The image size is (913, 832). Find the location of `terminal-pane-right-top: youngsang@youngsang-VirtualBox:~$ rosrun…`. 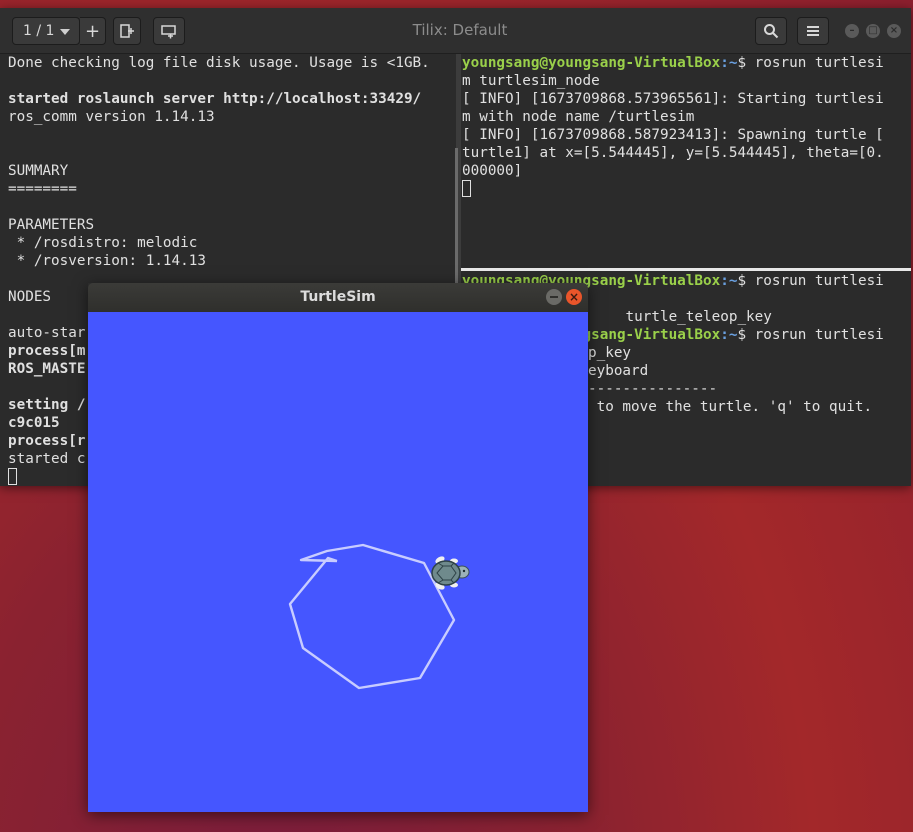

terminal-pane-right-top: youngsang@youngsang-VirtualBox:~$ rosrun… is located at coordinates (685, 161).